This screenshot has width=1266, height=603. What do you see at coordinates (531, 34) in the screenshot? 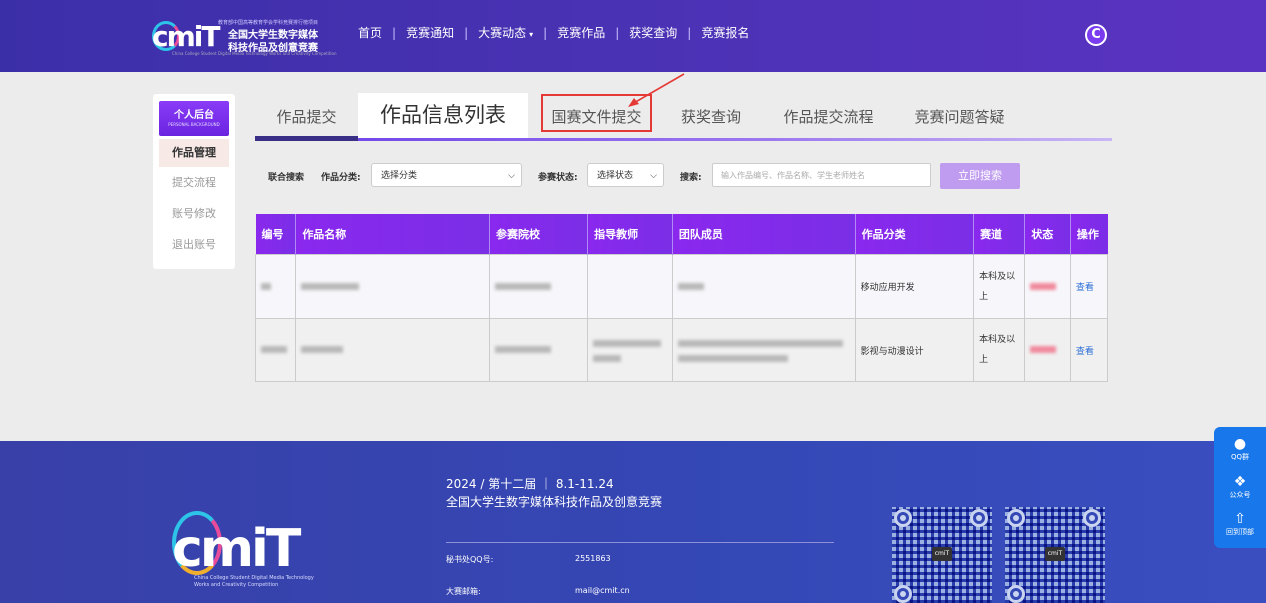
I see `chevron-down-icon: ▾` at bounding box center [531, 34].